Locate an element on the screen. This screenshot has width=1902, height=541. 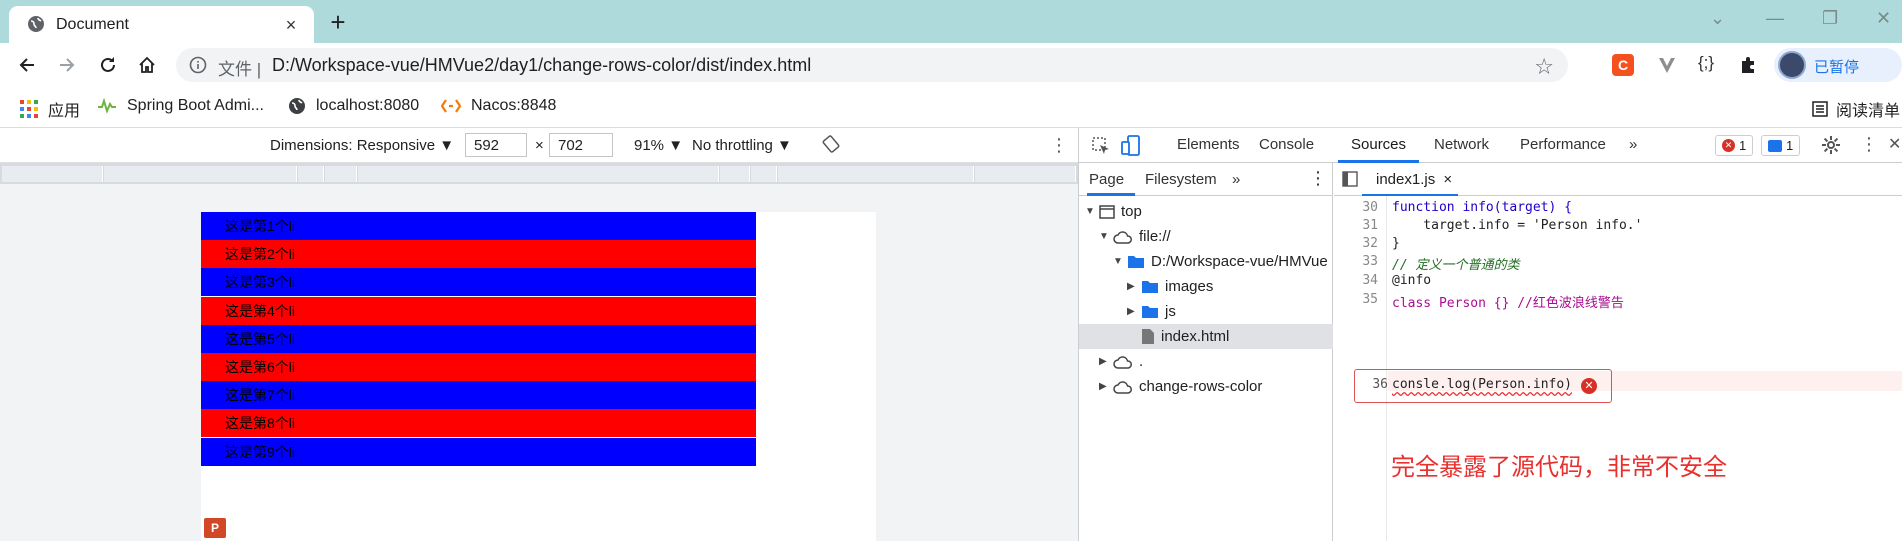
tab-console: Console is located at coordinates (1286, 144).